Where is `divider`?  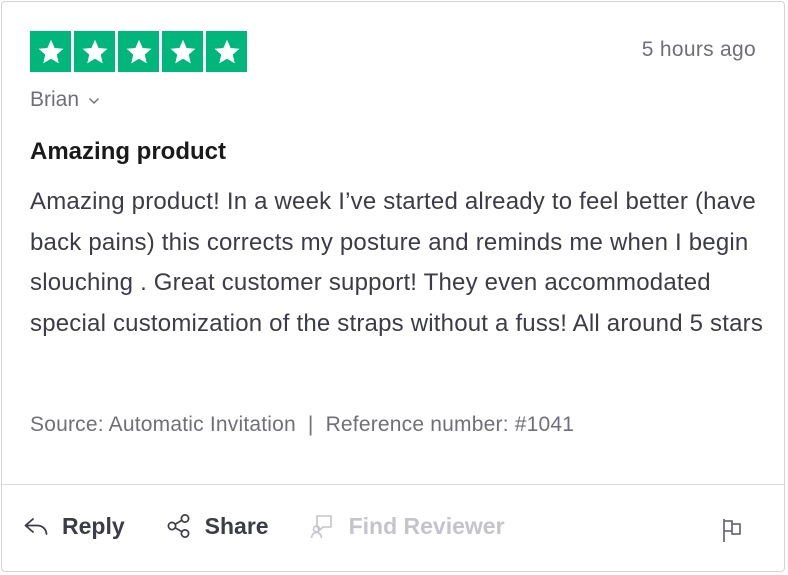
divider is located at coordinates (393, 484).